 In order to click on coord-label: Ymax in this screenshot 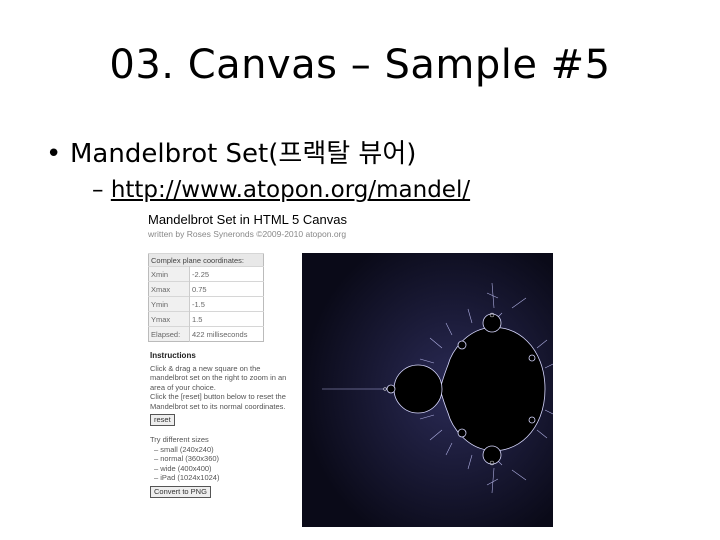, I will do `click(169, 319)`.